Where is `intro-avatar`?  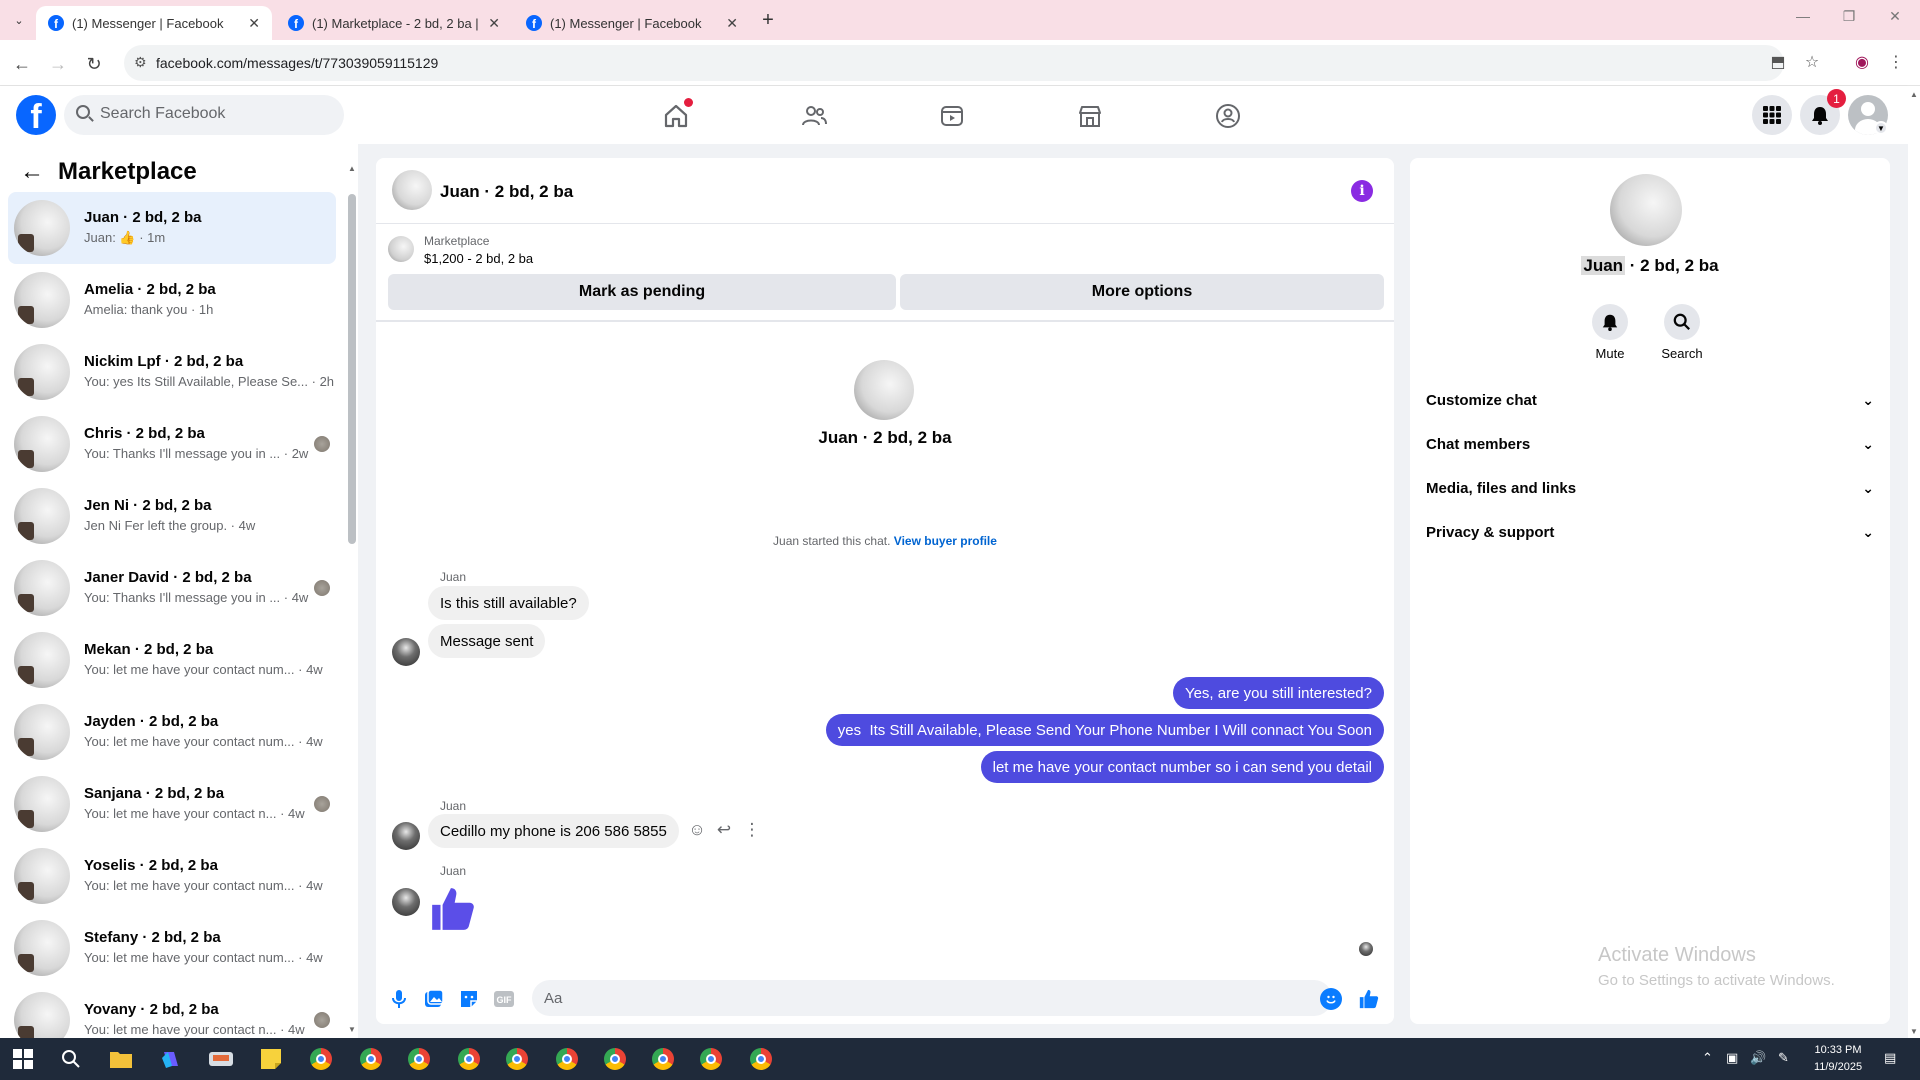
intro-avatar is located at coordinates (884, 390).